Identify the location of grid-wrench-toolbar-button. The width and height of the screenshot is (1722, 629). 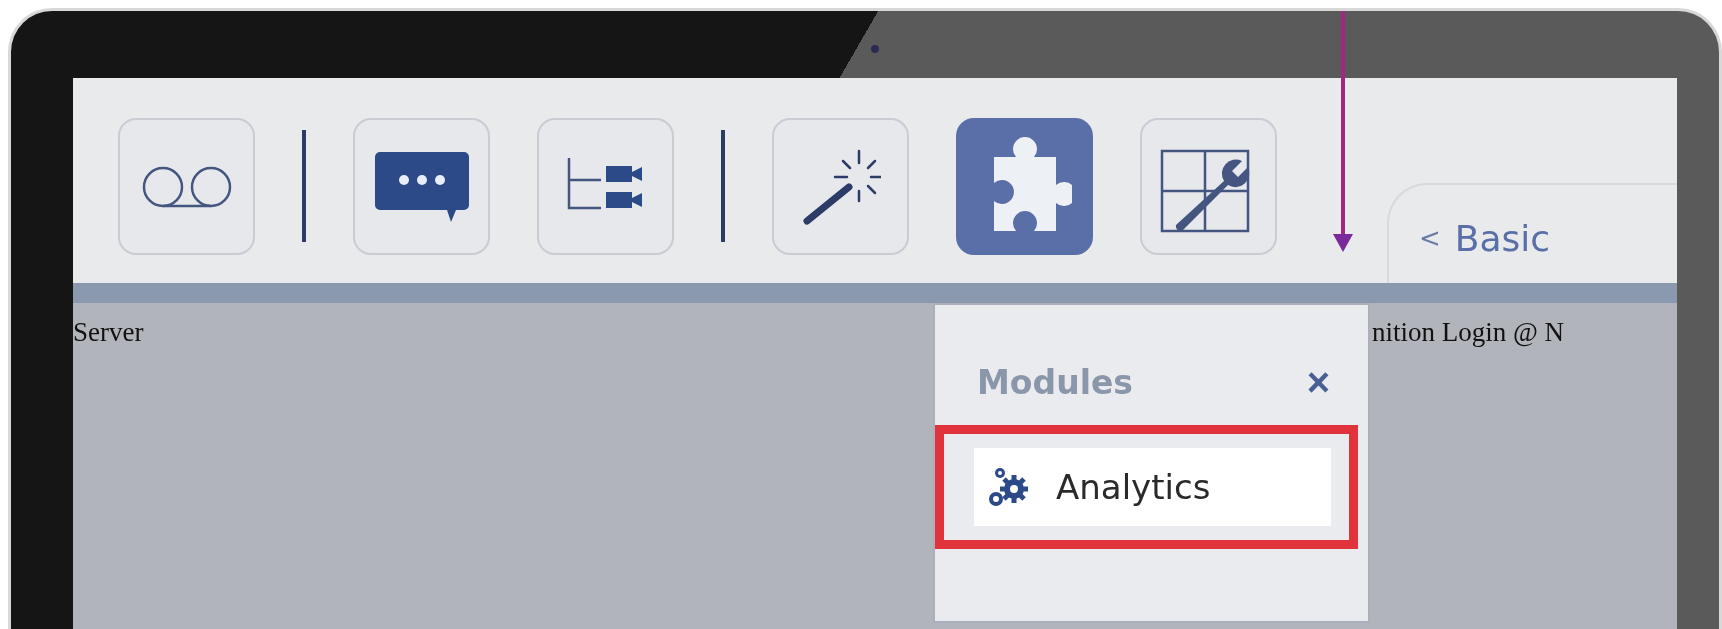
(1208, 186).